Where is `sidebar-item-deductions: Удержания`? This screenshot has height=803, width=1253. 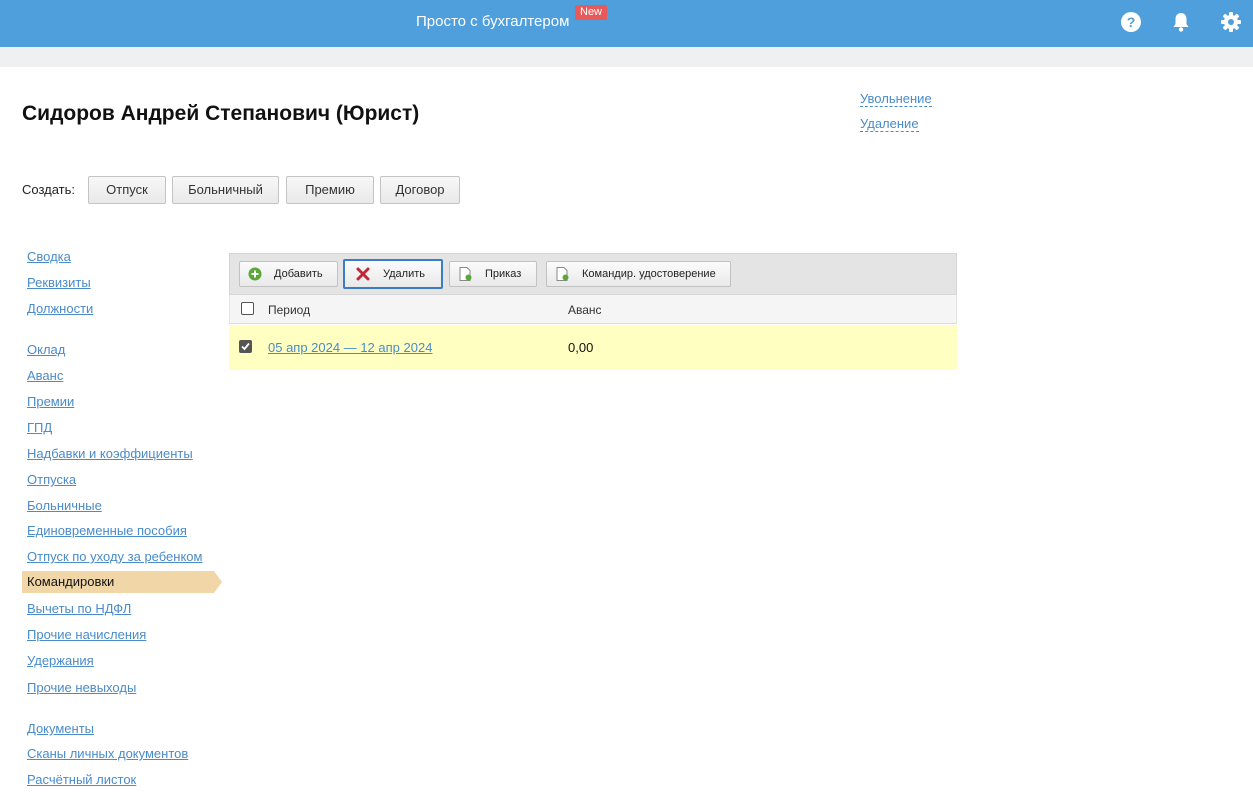
sidebar-item-deductions: Удержания is located at coordinates (58, 663).